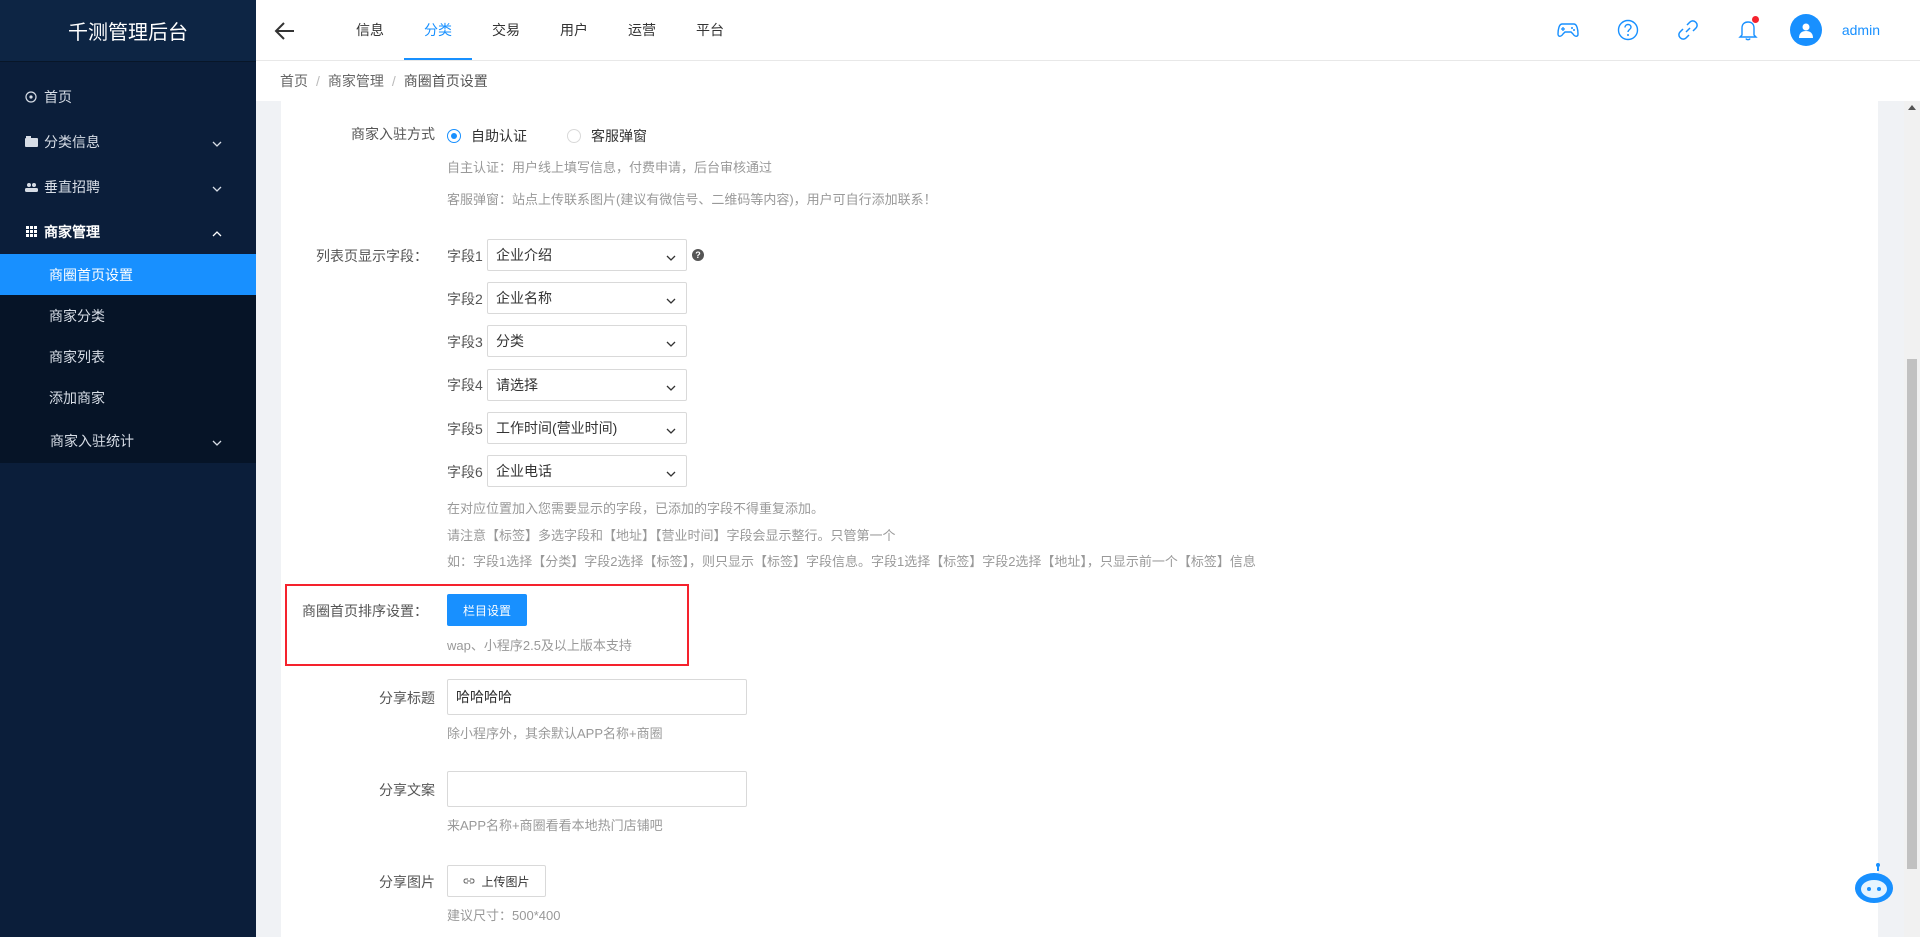 This screenshot has height=937, width=1920. Describe the element at coordinates (128, 274) in the screenshot. I see `sidebar-subitem-home-settings: 商圈首页设置` at that location.